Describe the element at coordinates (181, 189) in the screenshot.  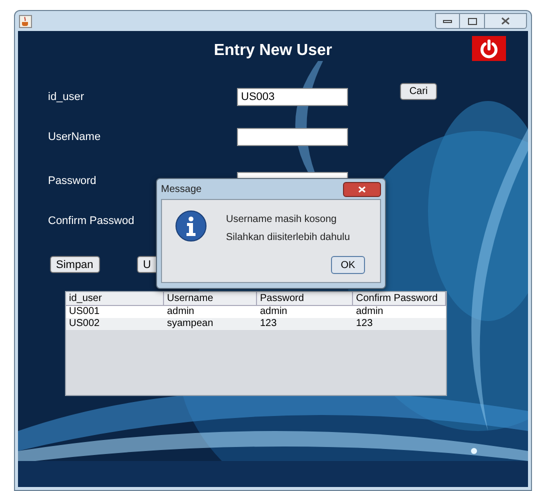
I see `dialog-title: Message` at that location.